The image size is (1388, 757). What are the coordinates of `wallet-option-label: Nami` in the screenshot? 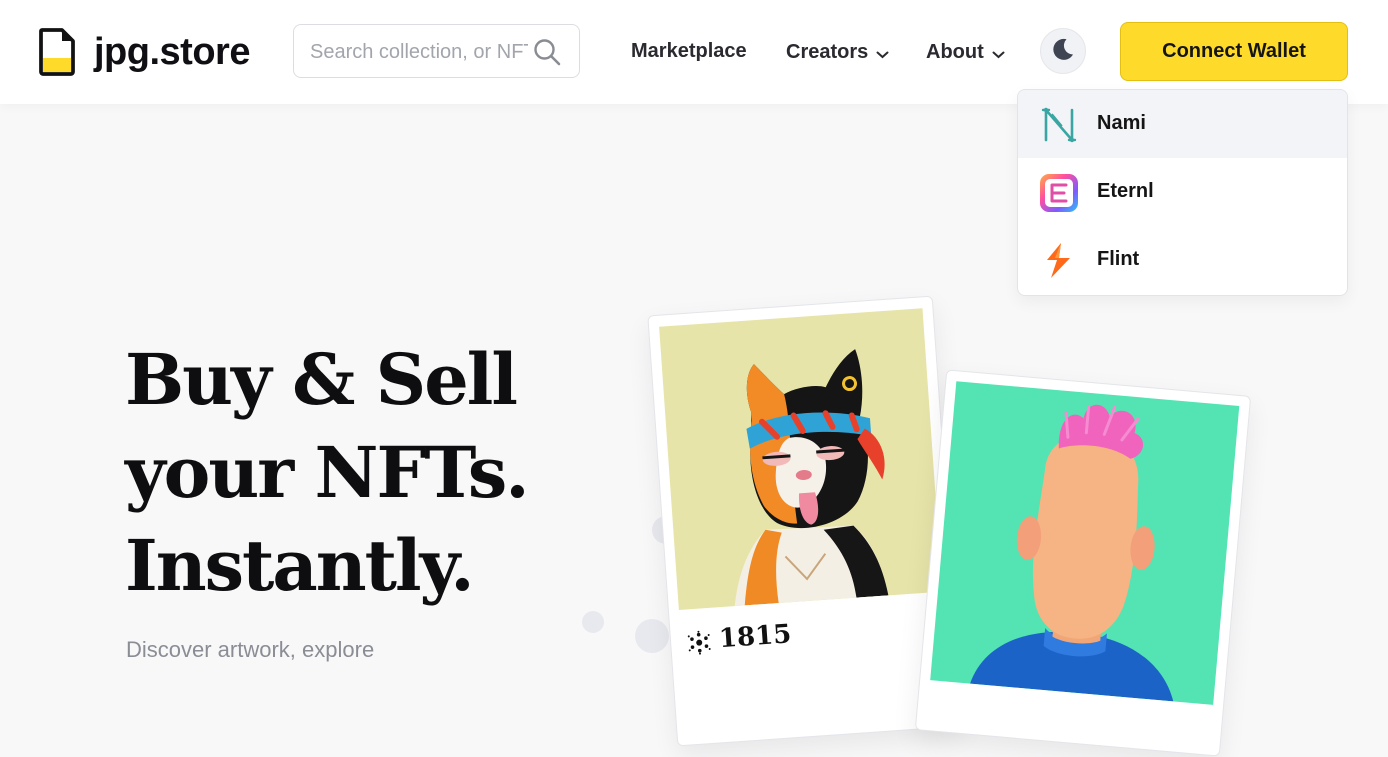 It's located at (1121, 123).